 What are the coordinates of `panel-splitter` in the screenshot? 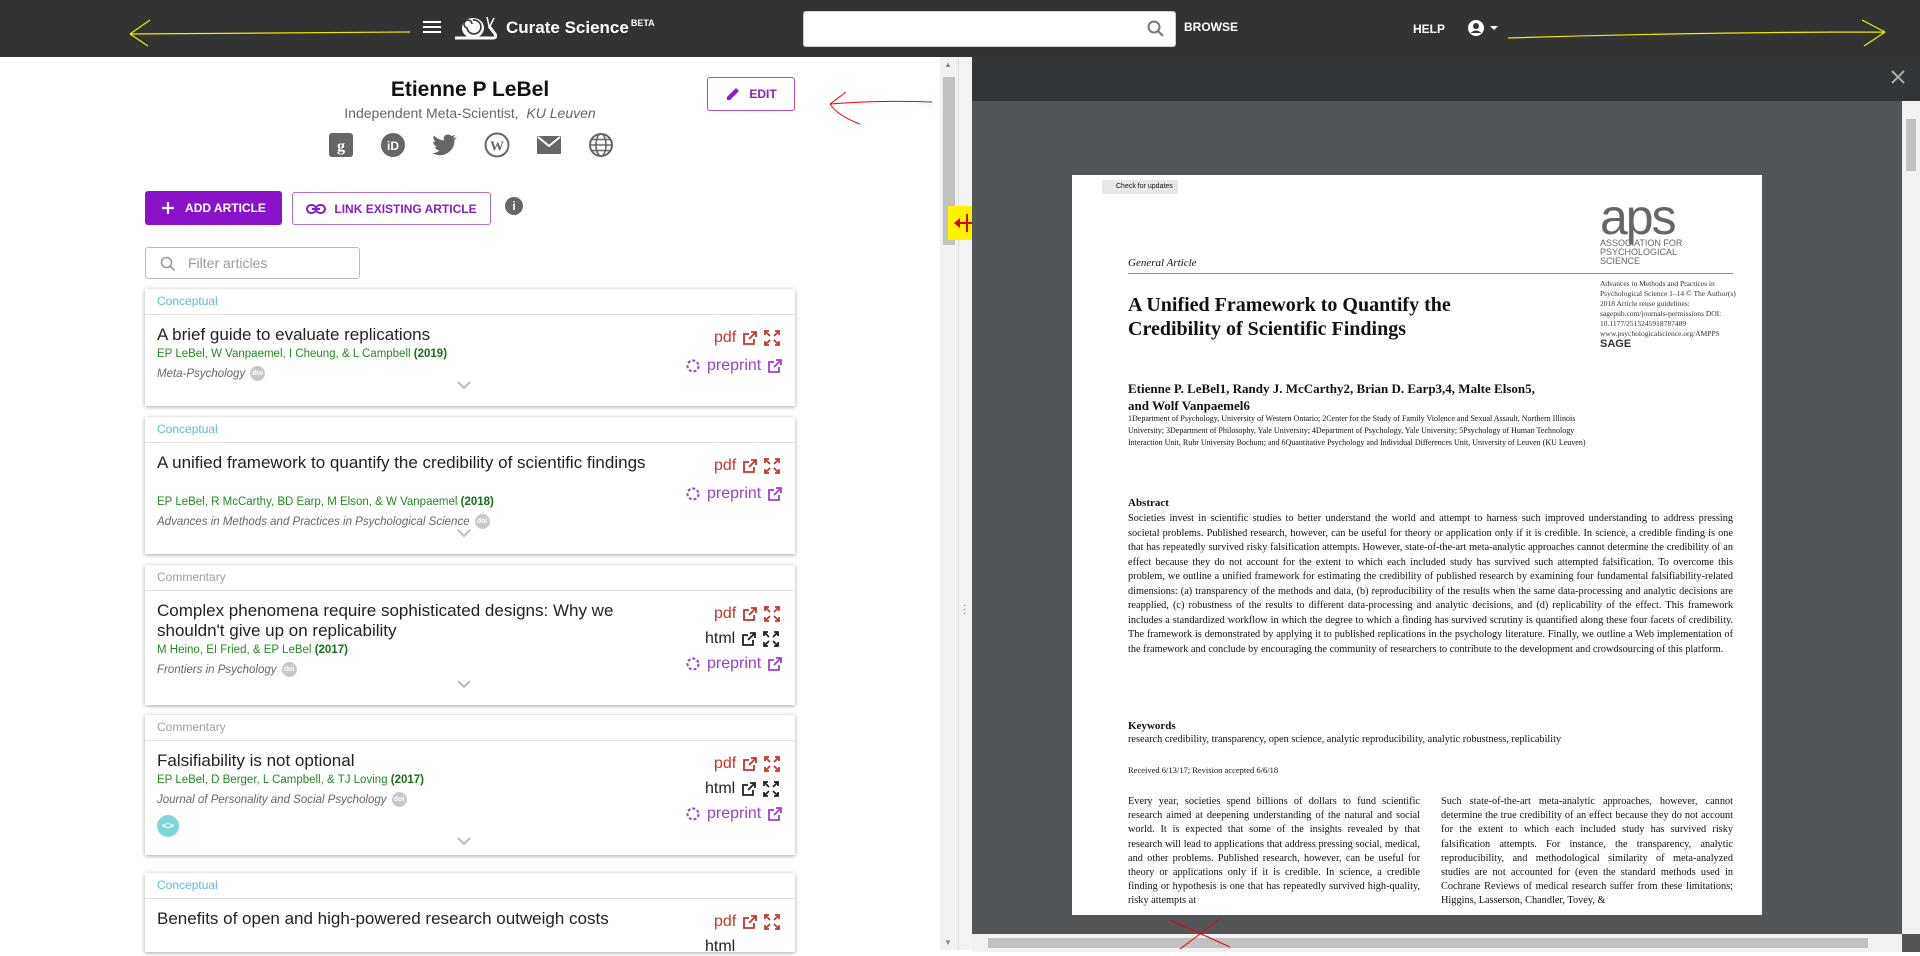 It's located at (965, 503).